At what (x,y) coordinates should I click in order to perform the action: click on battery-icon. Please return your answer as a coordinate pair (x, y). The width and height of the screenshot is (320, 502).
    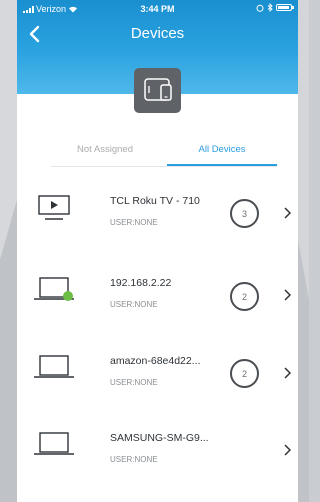
    Looking at the image, I should click on (285, 7).